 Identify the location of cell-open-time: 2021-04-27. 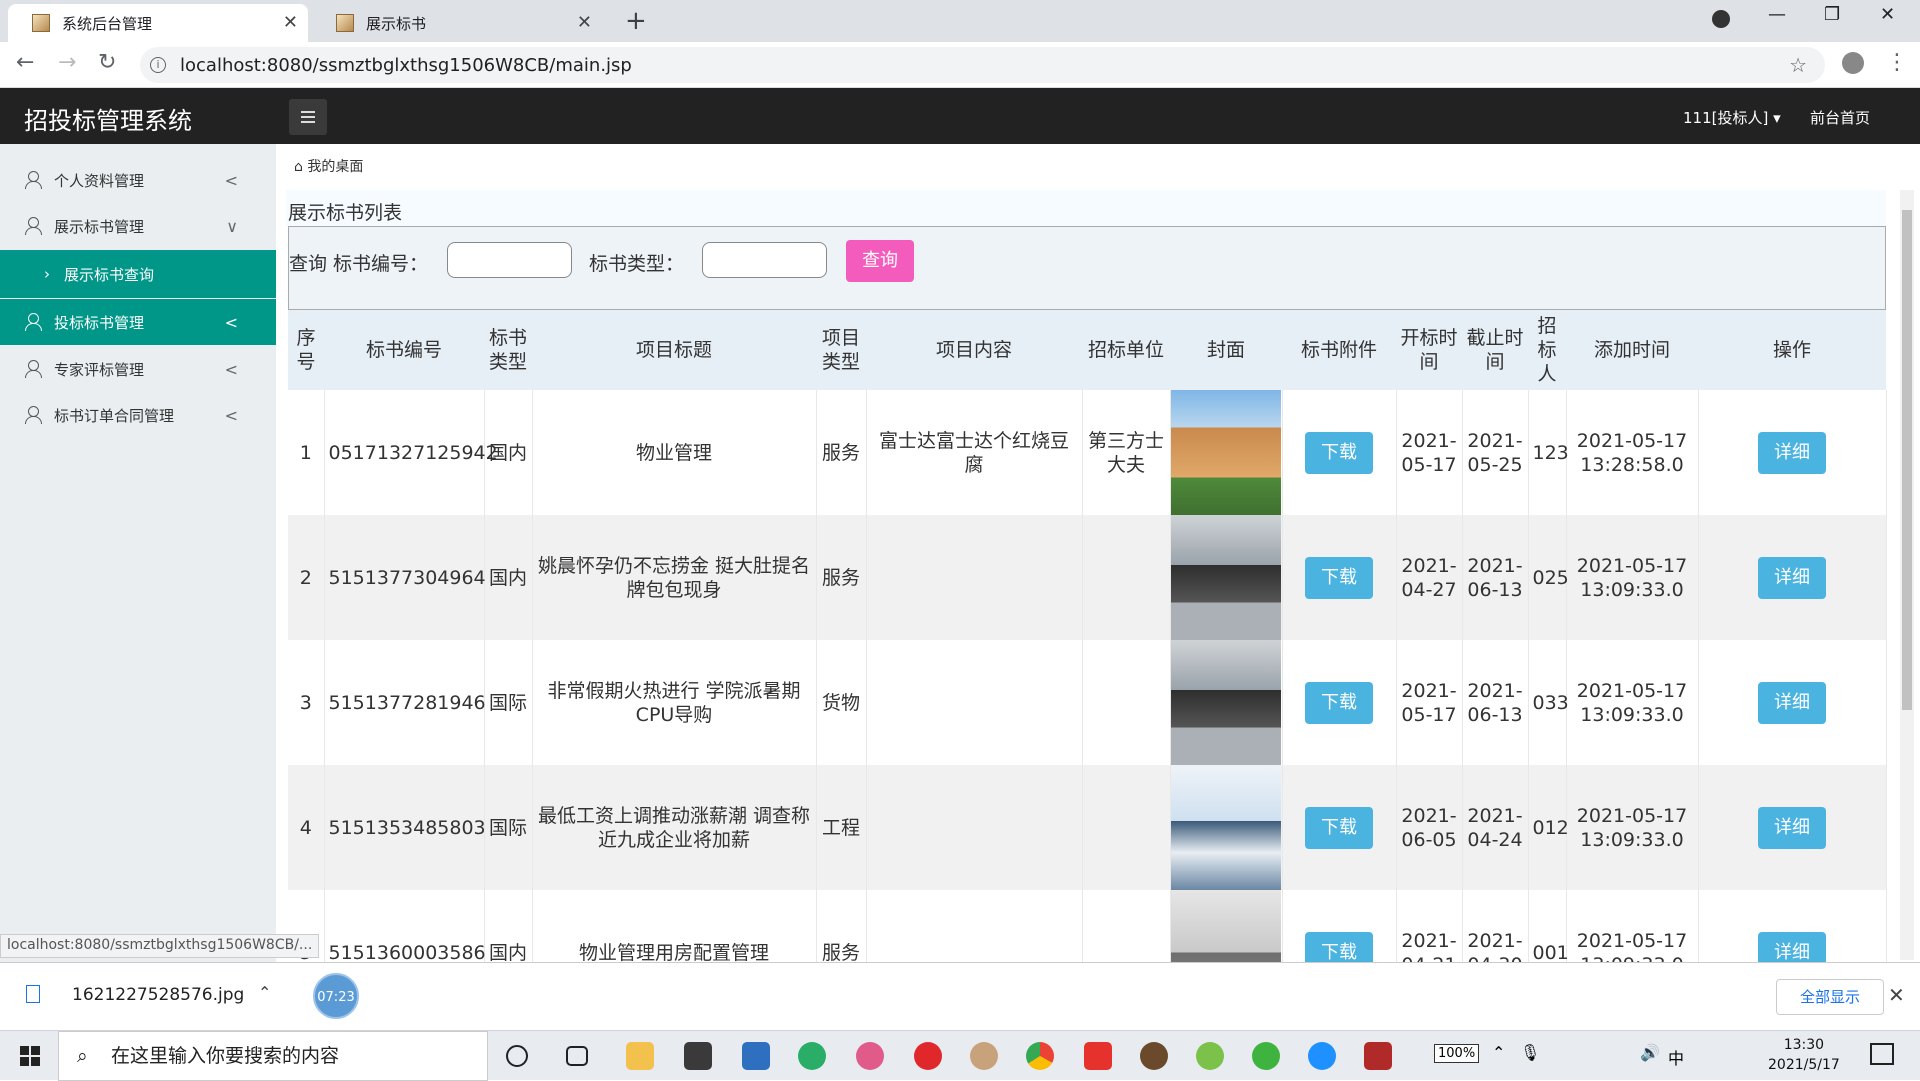
(1429, 577).